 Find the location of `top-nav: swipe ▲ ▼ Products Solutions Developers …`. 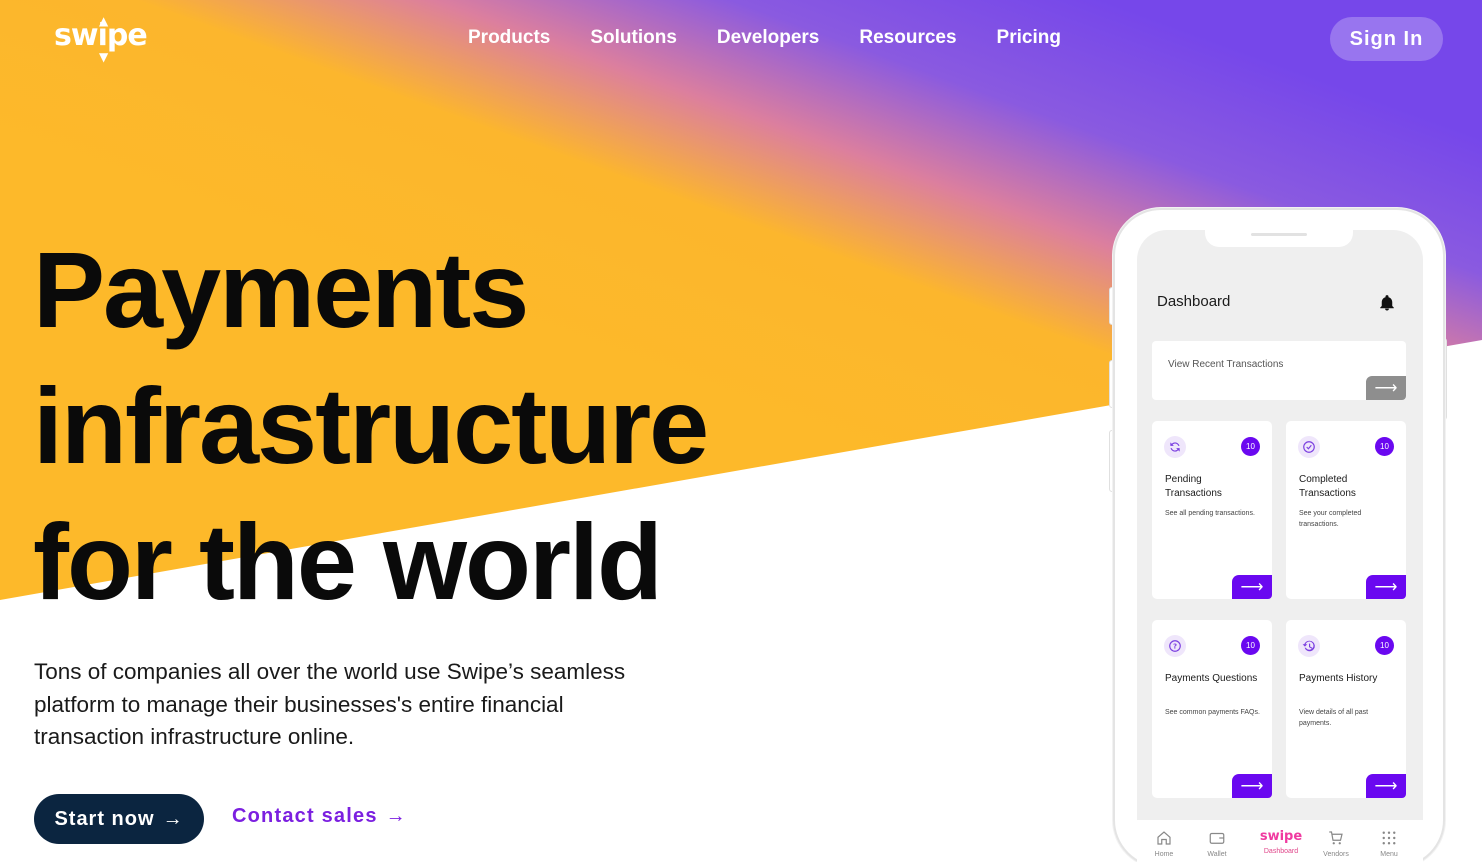

top-nav: swipe ▲ ▼ Products Solutions Developers … is located at coordinates (741, 40).